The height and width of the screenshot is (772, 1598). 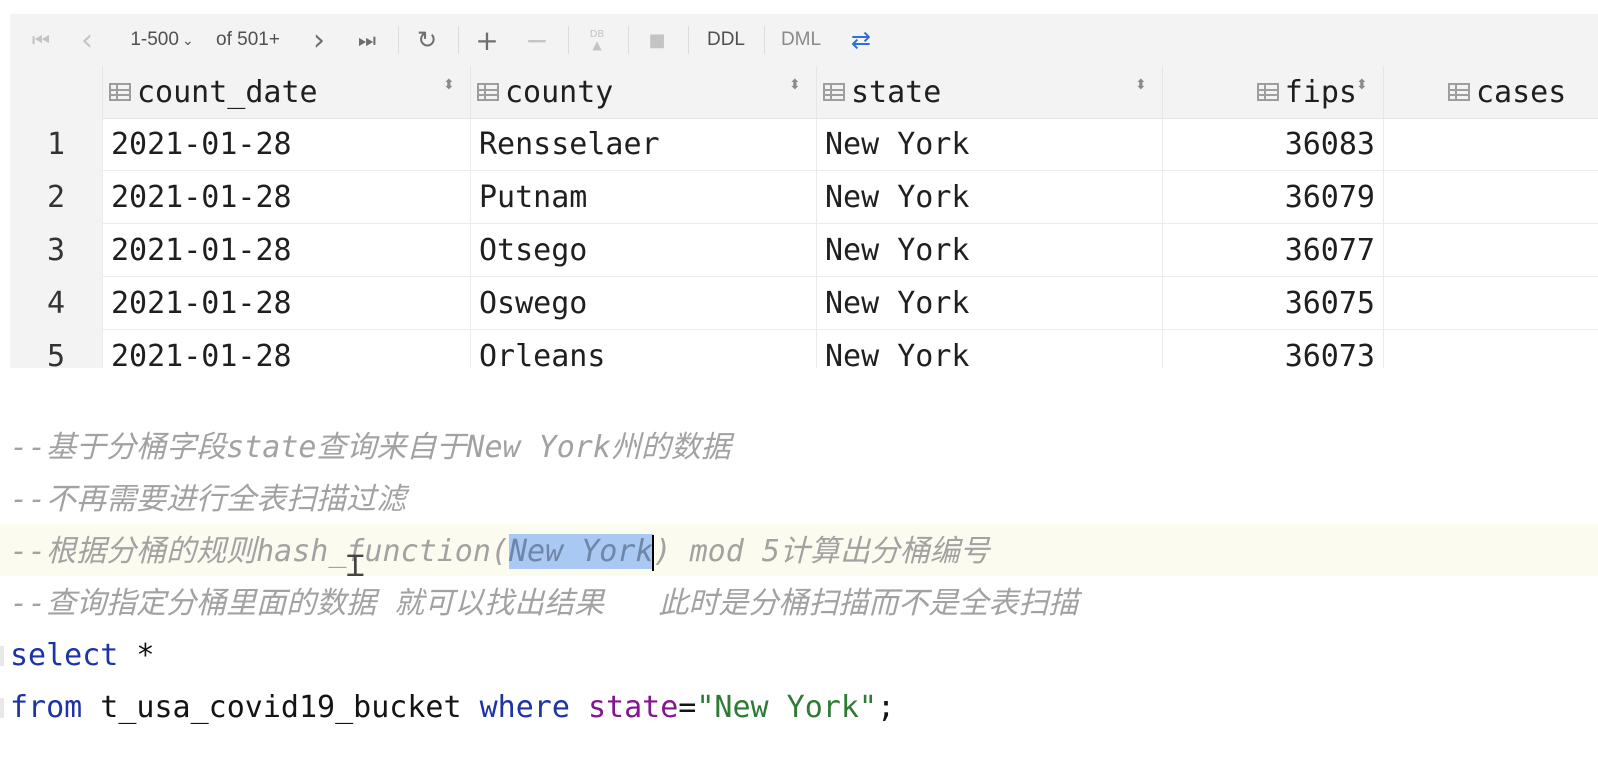 What do you see at coordinates (544, 604) in the screenshot?
I see `code-comment-line: --查询指定分桶里面的数据 就可以找出结果 此时是分桶扫描而不是全表扫描` at bounding box center [544, 604].